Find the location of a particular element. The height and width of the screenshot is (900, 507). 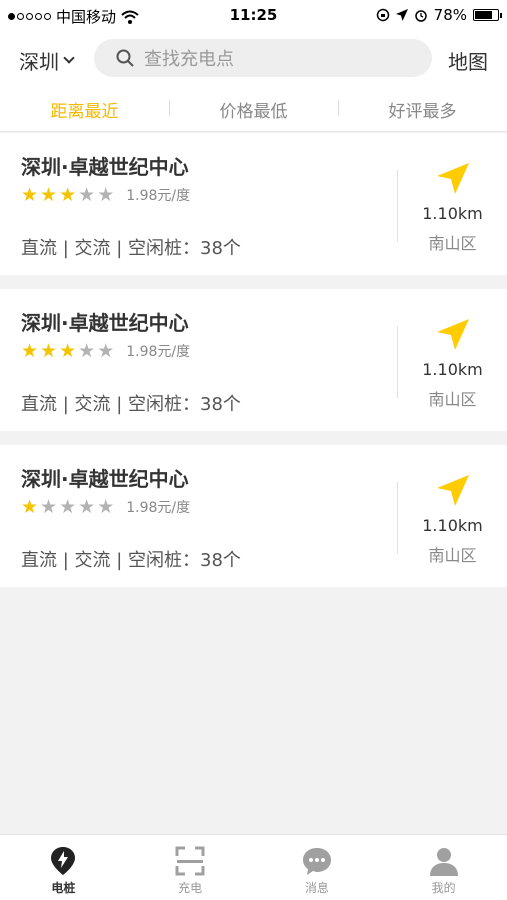

sort-tabs: 距离最近 价格最低 好评最多 is located at coordinates (253, 110).